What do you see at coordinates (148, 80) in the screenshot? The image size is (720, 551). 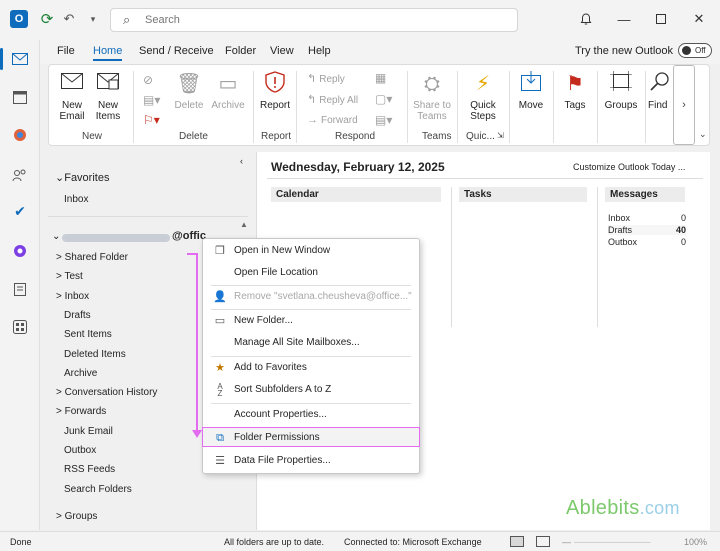 I see `ignore-icon: ⊘` at bounding box center [148, 80].